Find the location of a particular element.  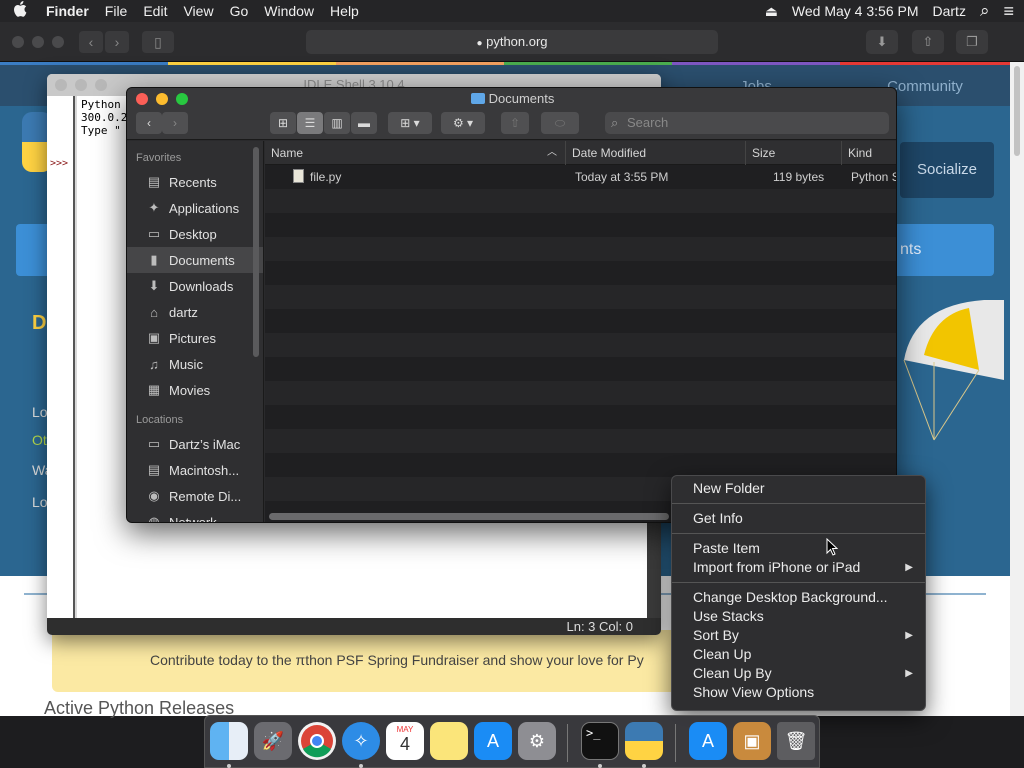

address-bar: ● python.org is located at coordinates (512, 42).